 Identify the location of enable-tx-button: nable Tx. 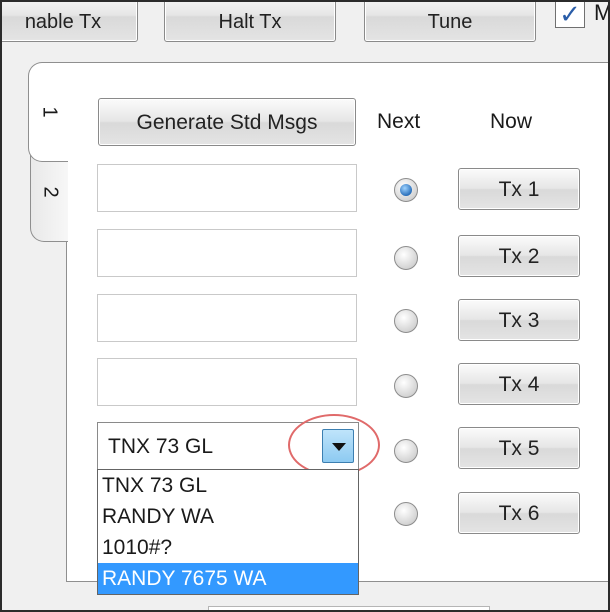
(70, 22).